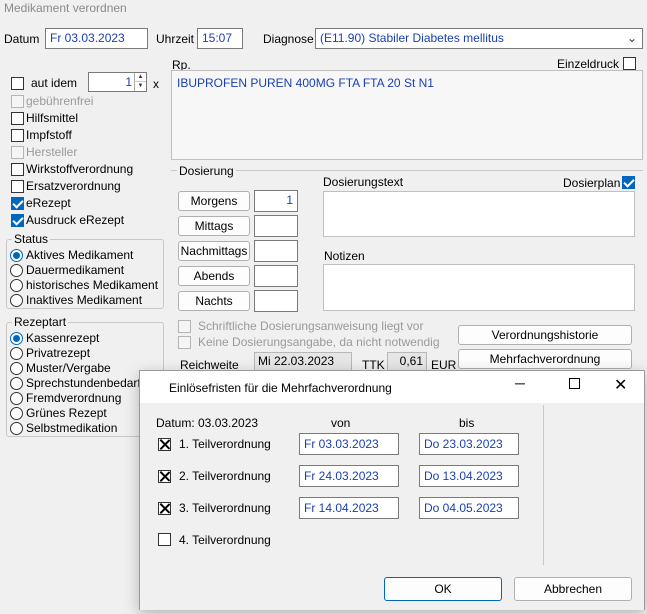  I want to click on aut-idem-qty: 1, so click(128, 82).